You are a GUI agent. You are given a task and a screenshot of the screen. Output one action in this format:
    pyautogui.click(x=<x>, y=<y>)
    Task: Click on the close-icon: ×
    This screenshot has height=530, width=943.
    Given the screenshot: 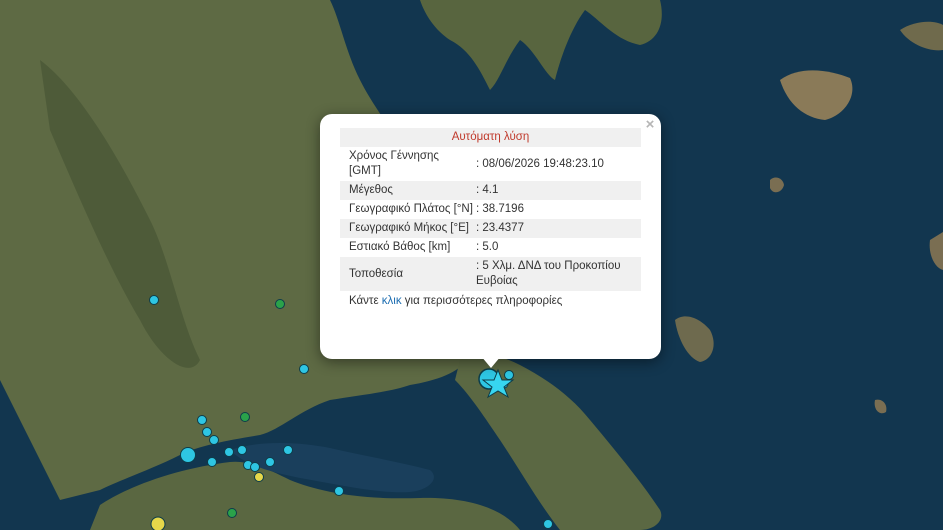 What is the action you would take?
    pyautogui.click(x=650, y=125)
    